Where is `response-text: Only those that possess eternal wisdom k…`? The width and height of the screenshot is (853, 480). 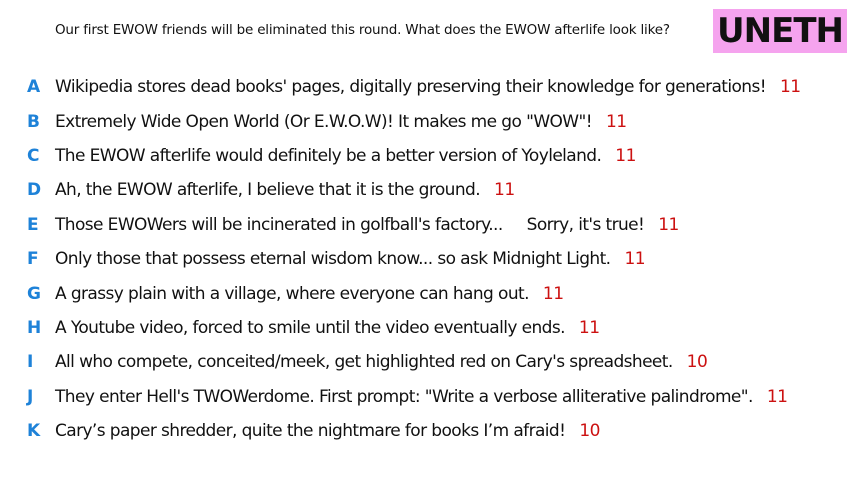 response-text: Only those that possess eternal wisdom k… is located at coordinates (333, 259).